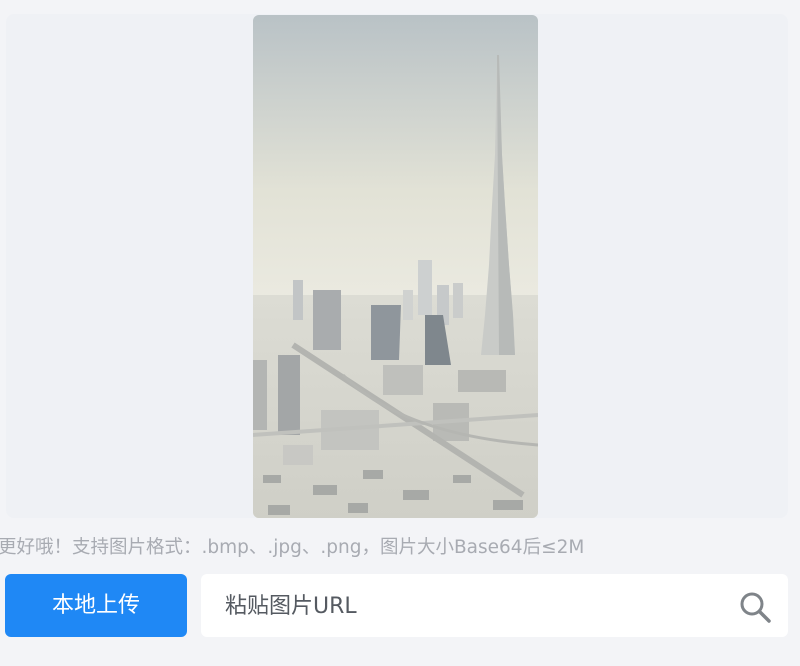 This screenshot has height=666, width=800. I want to click on url-input-container, so click(494, 606).